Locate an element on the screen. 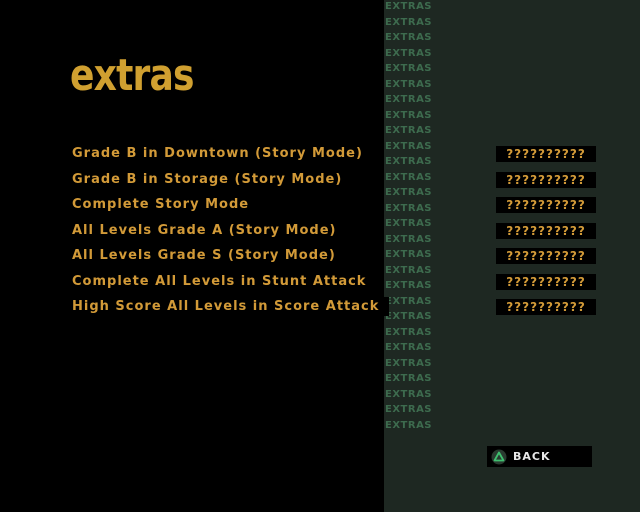  extras-requirement: All Levels Grade A (Story Mode) is located at coordinates (206, 230).